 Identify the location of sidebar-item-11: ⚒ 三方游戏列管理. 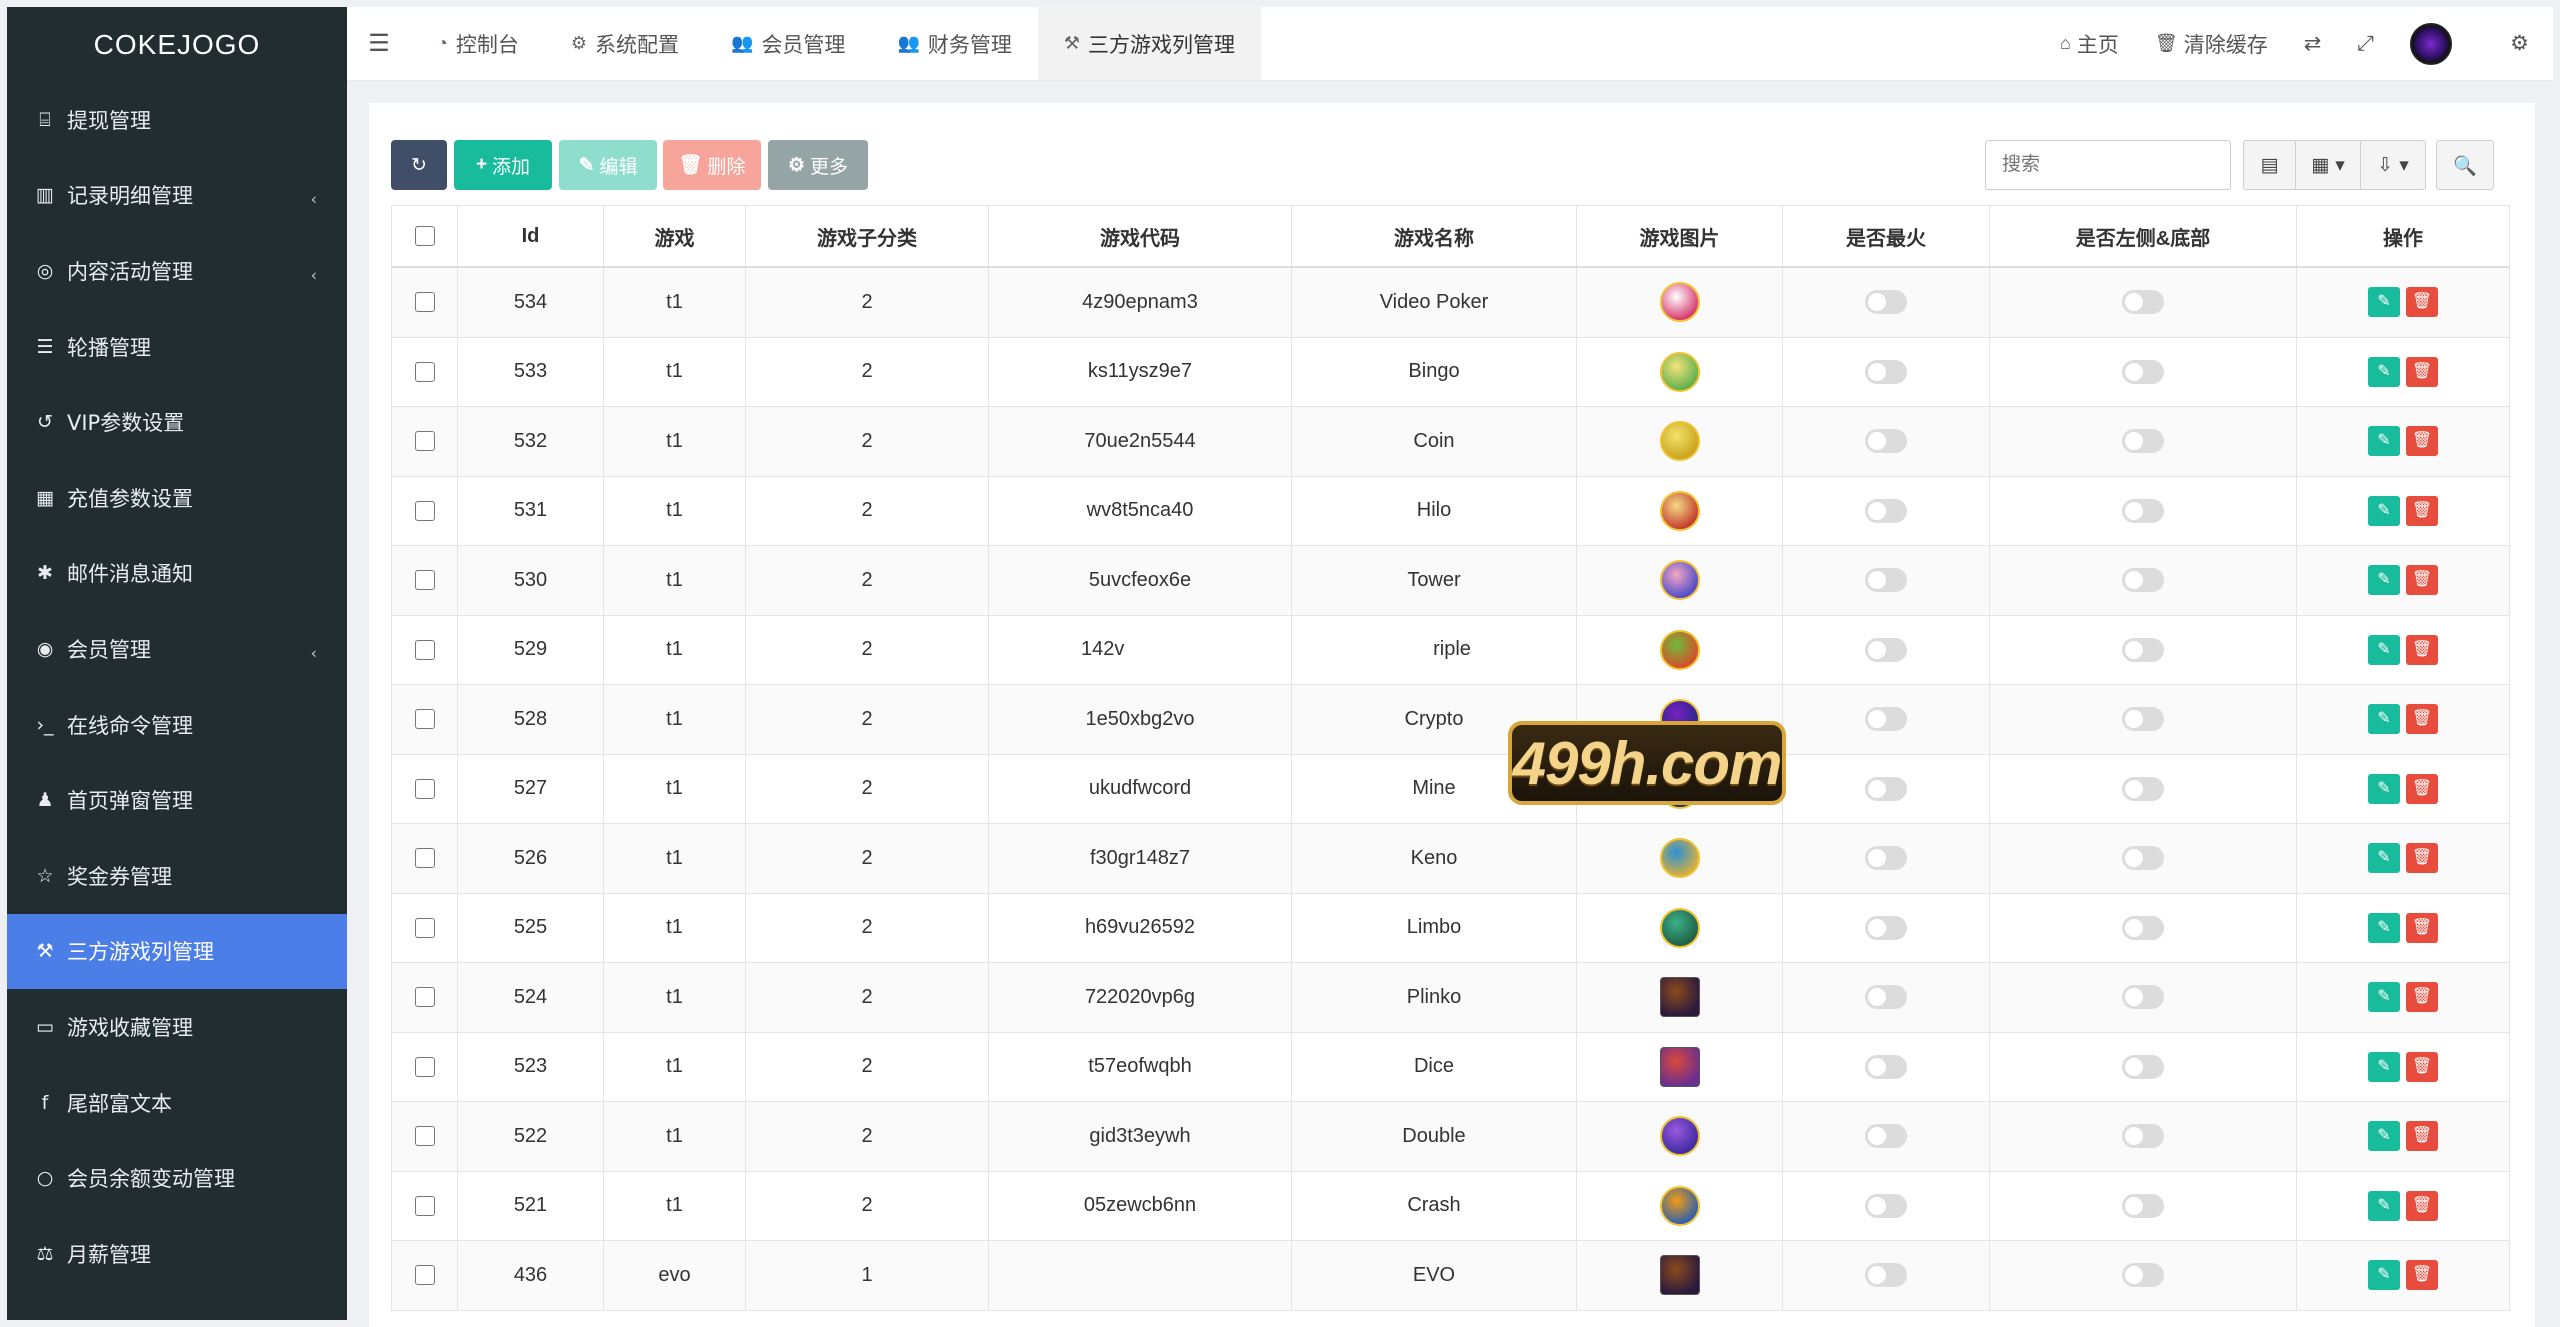
(177, 951).